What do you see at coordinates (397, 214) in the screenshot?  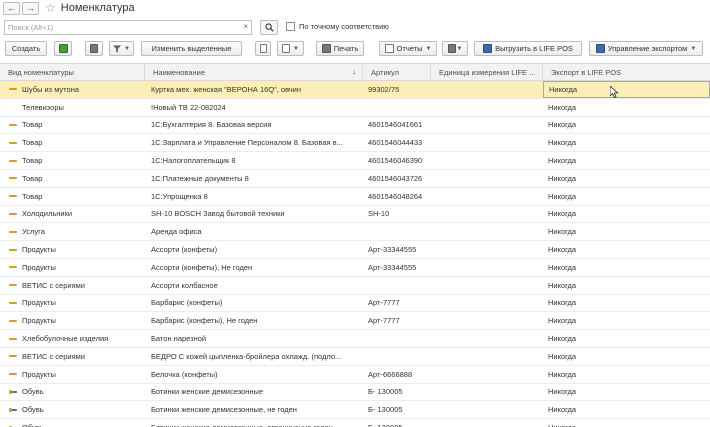 I see `cell-article: SH-10` at bounding box center [397, 214].